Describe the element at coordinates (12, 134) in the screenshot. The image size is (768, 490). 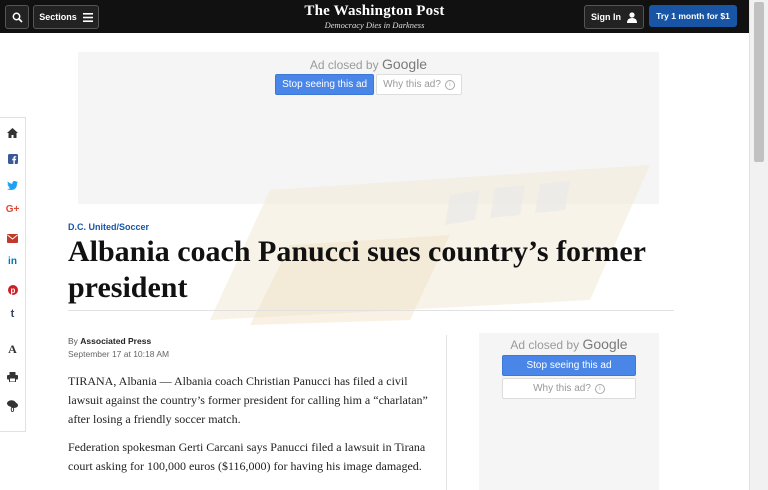
I see `home-icon` at that location.